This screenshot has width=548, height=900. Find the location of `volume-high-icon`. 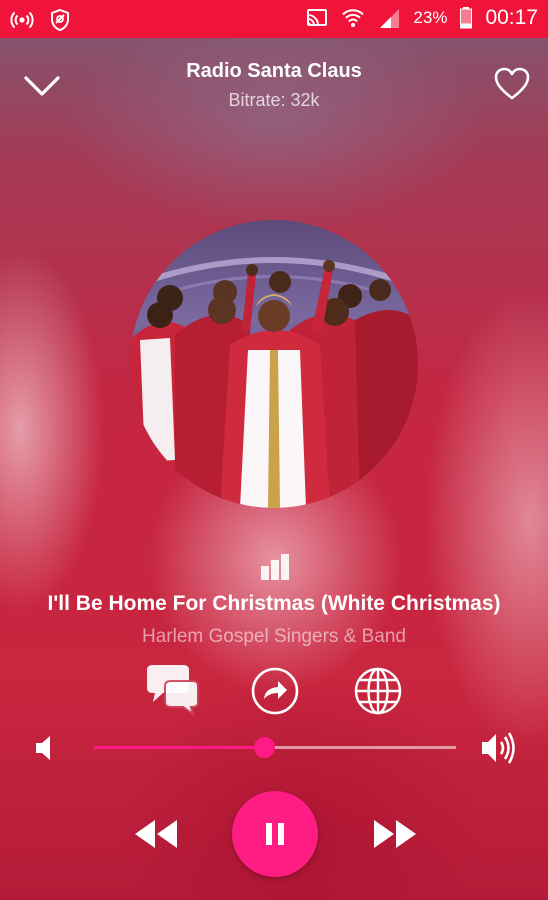

volume-high-icon is located at coordinates (499, 748).